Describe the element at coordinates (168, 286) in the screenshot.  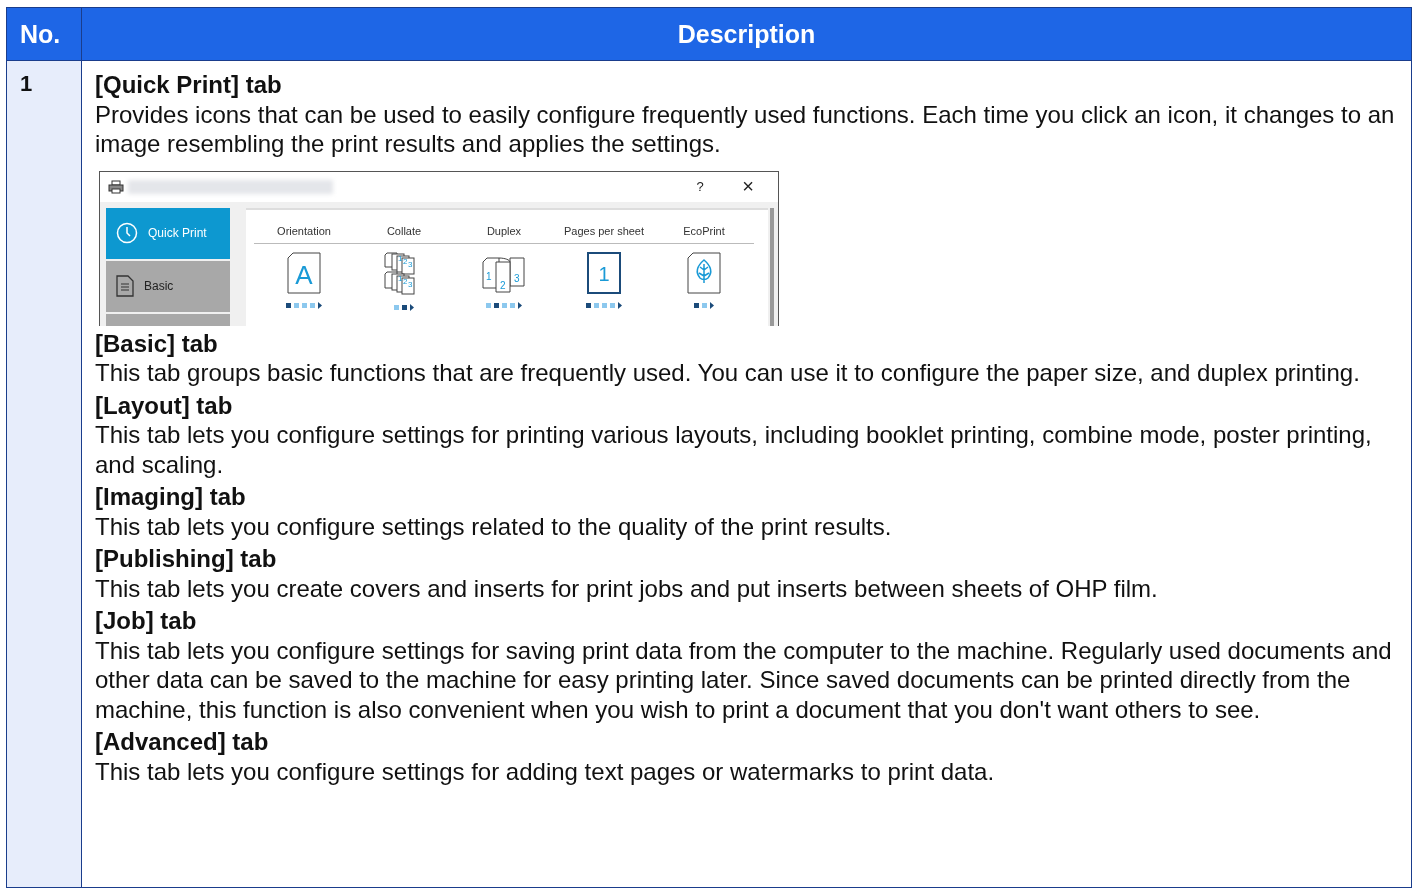
I see `sidebar-tab: Basic` at that location.